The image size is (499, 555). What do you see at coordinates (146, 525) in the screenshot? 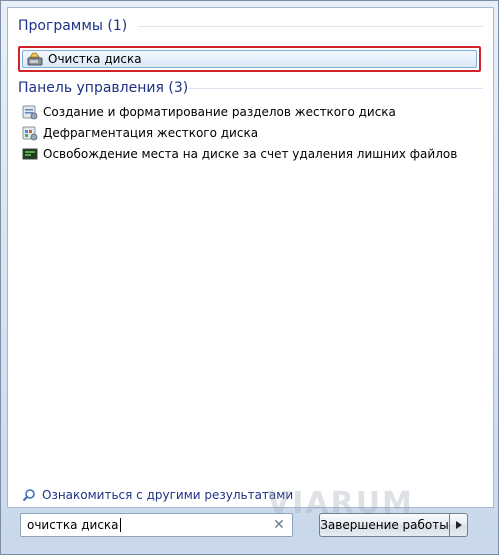
I see `search-input: очистка диска` at bounding box center [146, 525].